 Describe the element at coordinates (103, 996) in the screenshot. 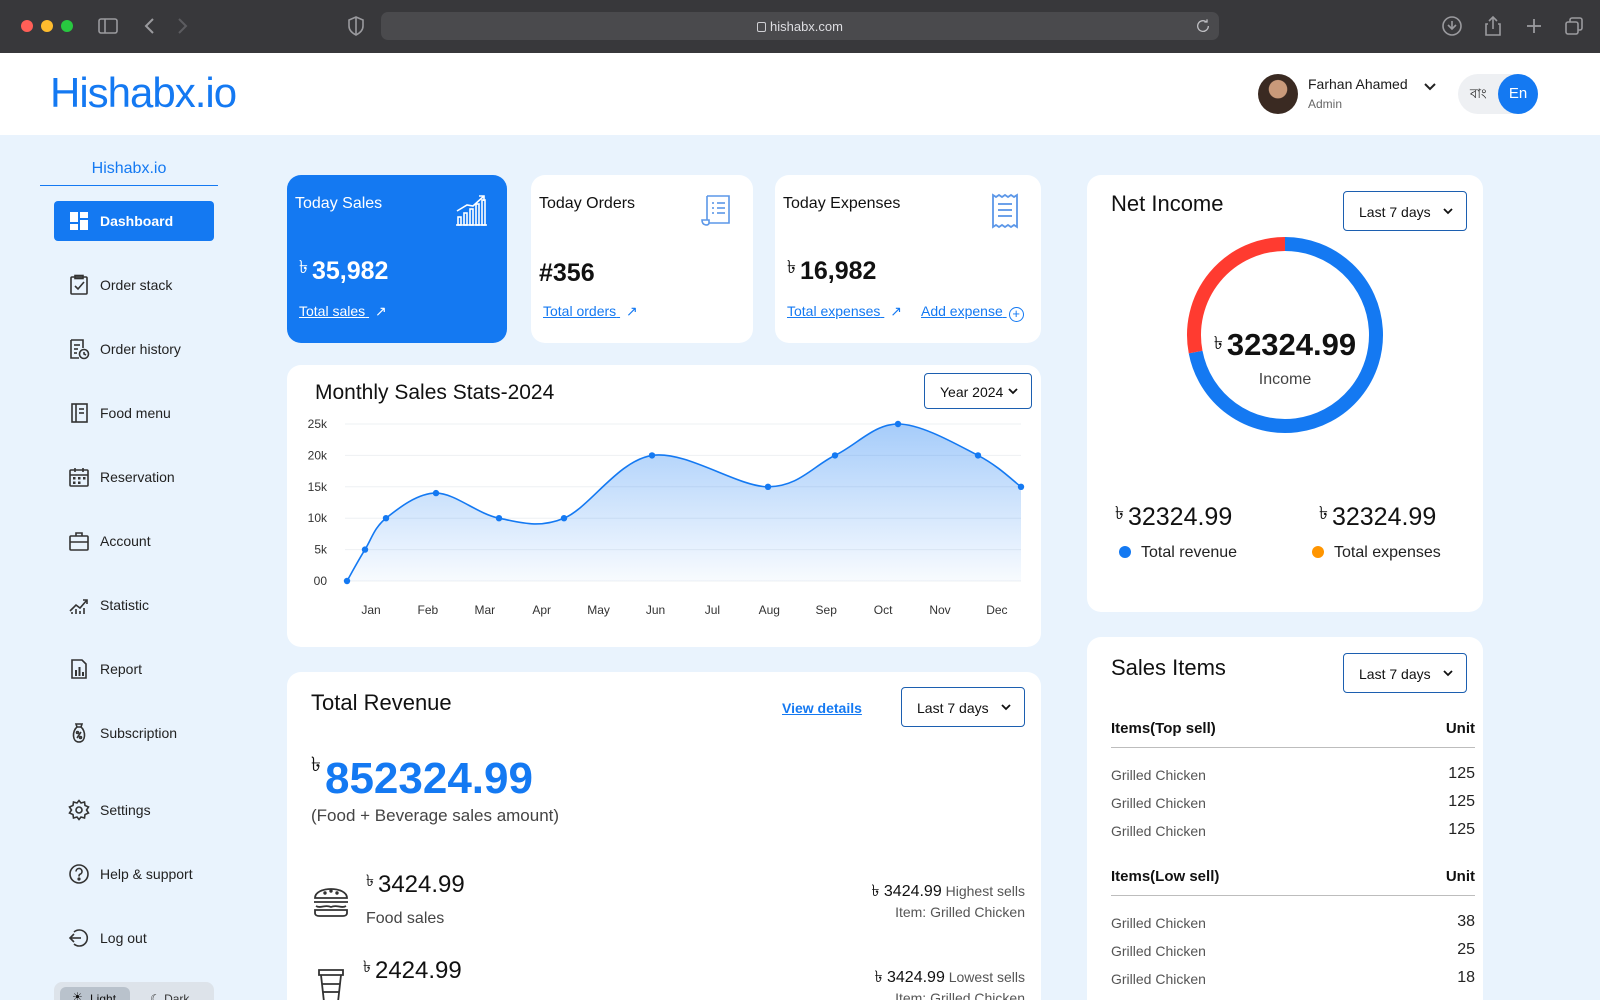

I see `theme-light-label: Light` at that location.